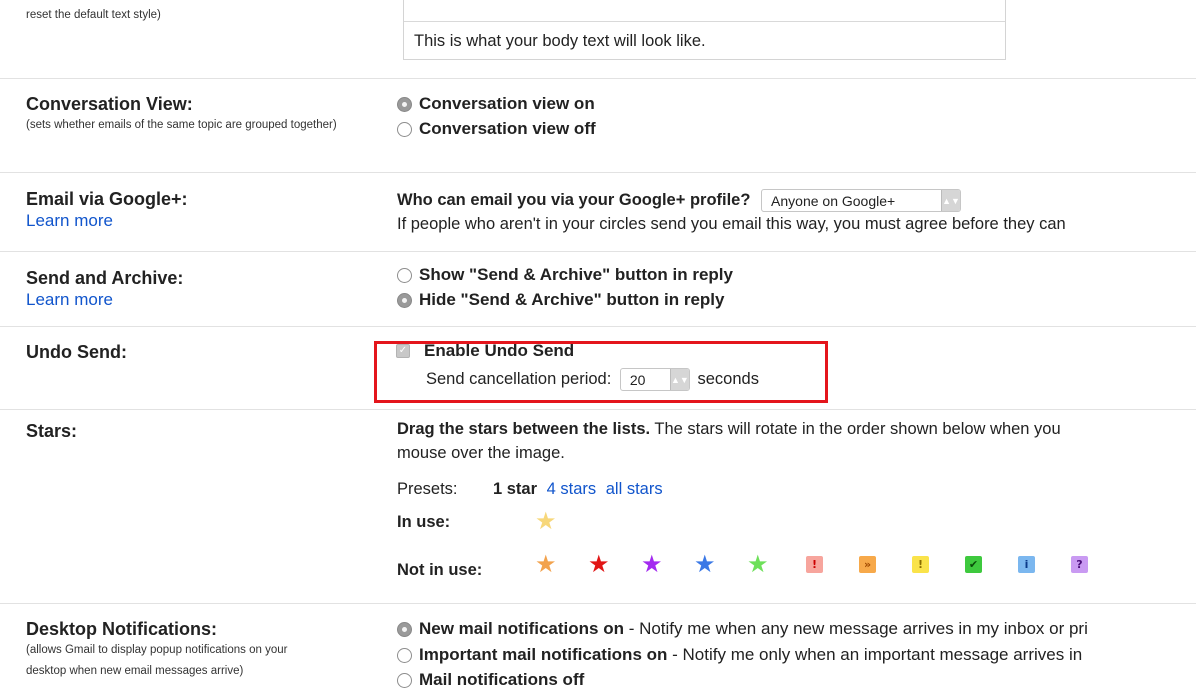  Describe the element at coordinates (576, 274) in the screenshot. I see `show-send-archive-label: Show "Send & Archive" button in reply` at that location.